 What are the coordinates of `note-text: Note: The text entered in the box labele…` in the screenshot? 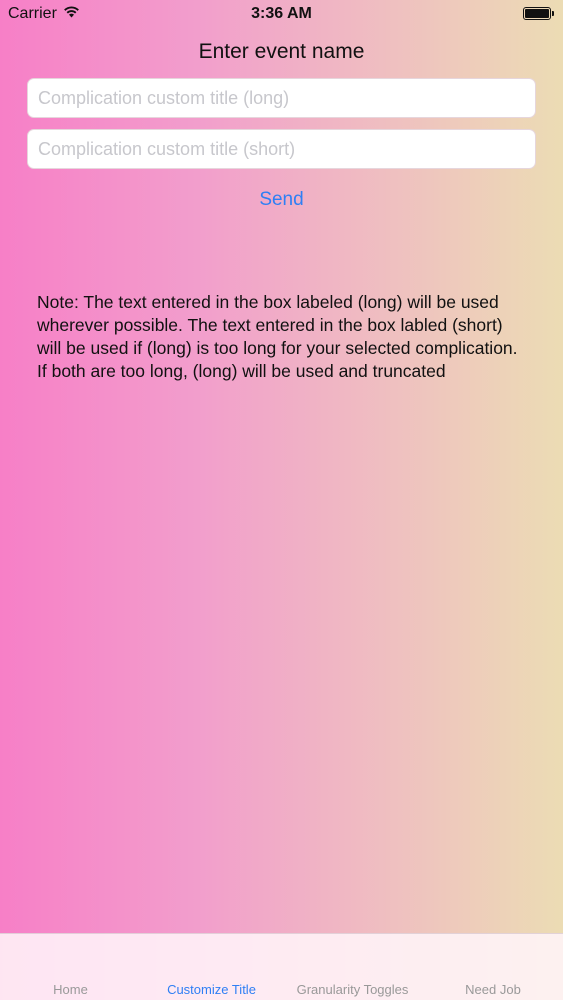 It's located at (277, 336).